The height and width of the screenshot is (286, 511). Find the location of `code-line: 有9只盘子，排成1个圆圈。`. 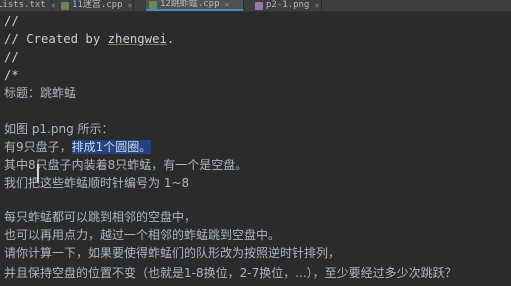

code-line: 有9只盘子，排成1个圆圈。 is located at coordinates (78, 147).